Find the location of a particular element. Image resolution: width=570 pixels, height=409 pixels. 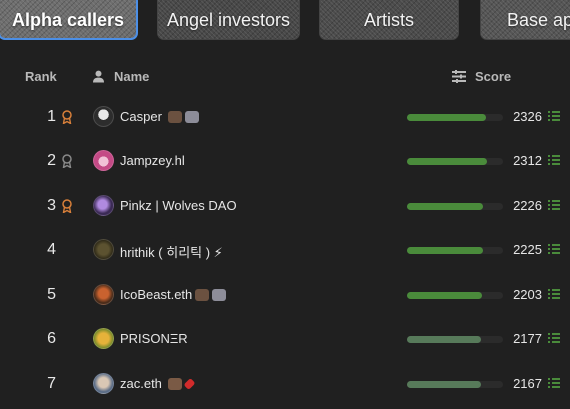

silver-medal-icon is located at coordinates (67, 161).